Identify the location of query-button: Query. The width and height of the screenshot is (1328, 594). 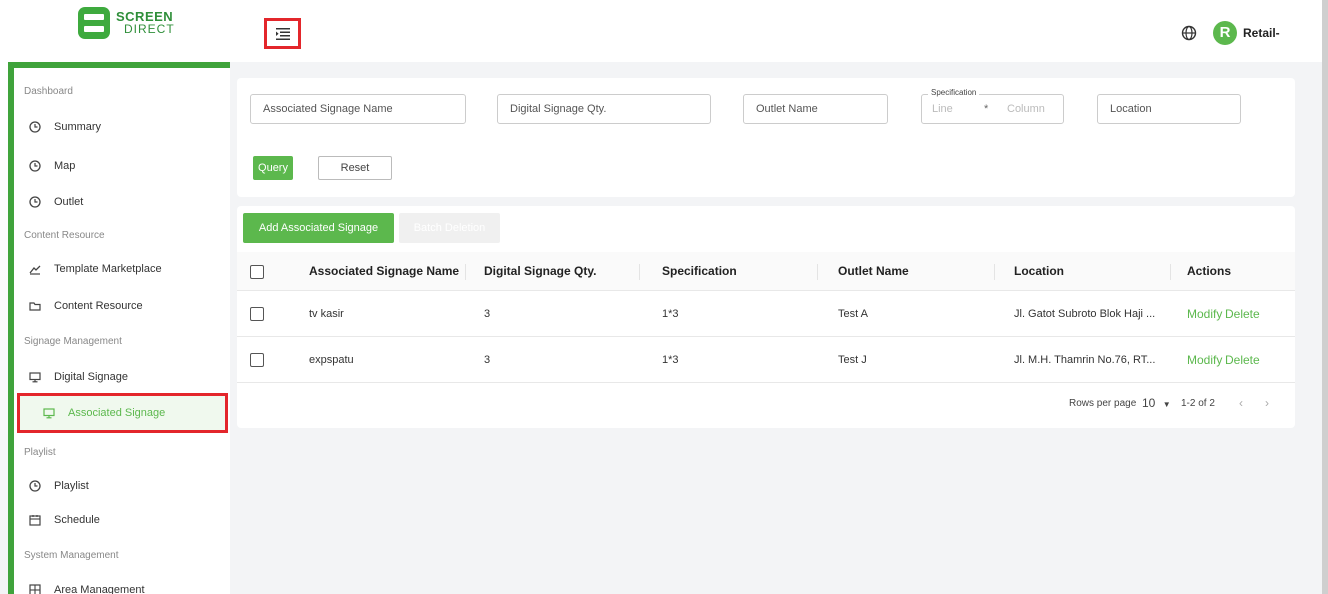
(273, 168).